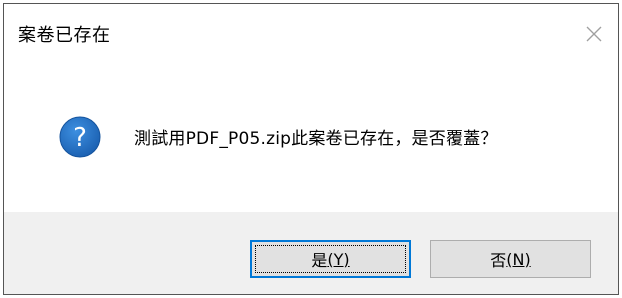  Describe the element at coordinates (498, 260) in the screenshot. I see `no-button-label: 否` at that location.